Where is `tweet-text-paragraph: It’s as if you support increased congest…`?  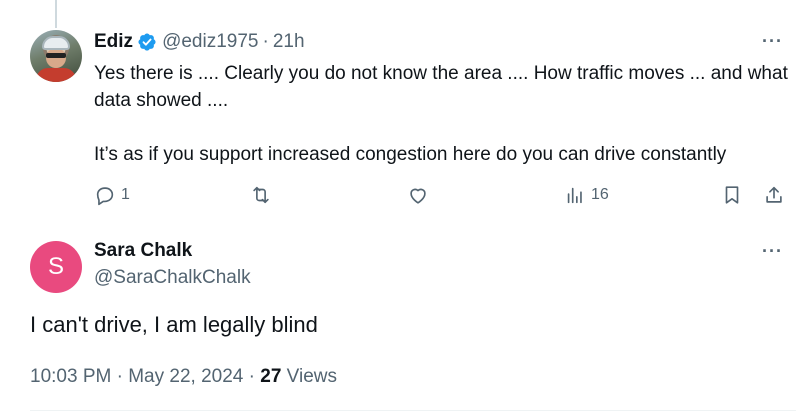 tweet-text-paragraph: It’s as if you support increased congest… is located at coordinates (410, 154).